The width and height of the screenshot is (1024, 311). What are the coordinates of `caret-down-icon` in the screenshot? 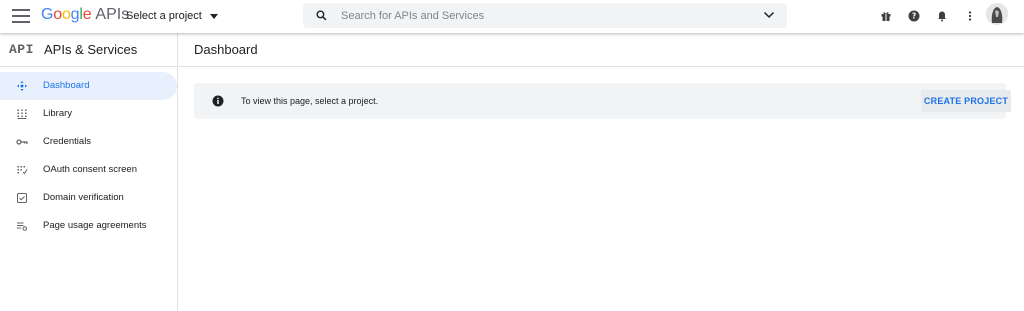 It's located at (213, 16).